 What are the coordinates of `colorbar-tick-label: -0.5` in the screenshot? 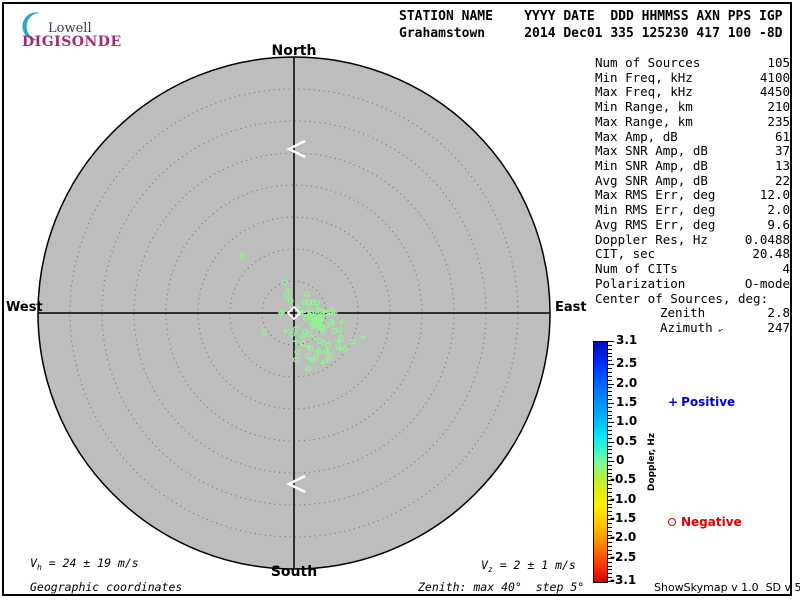 It's located at (623, 479).